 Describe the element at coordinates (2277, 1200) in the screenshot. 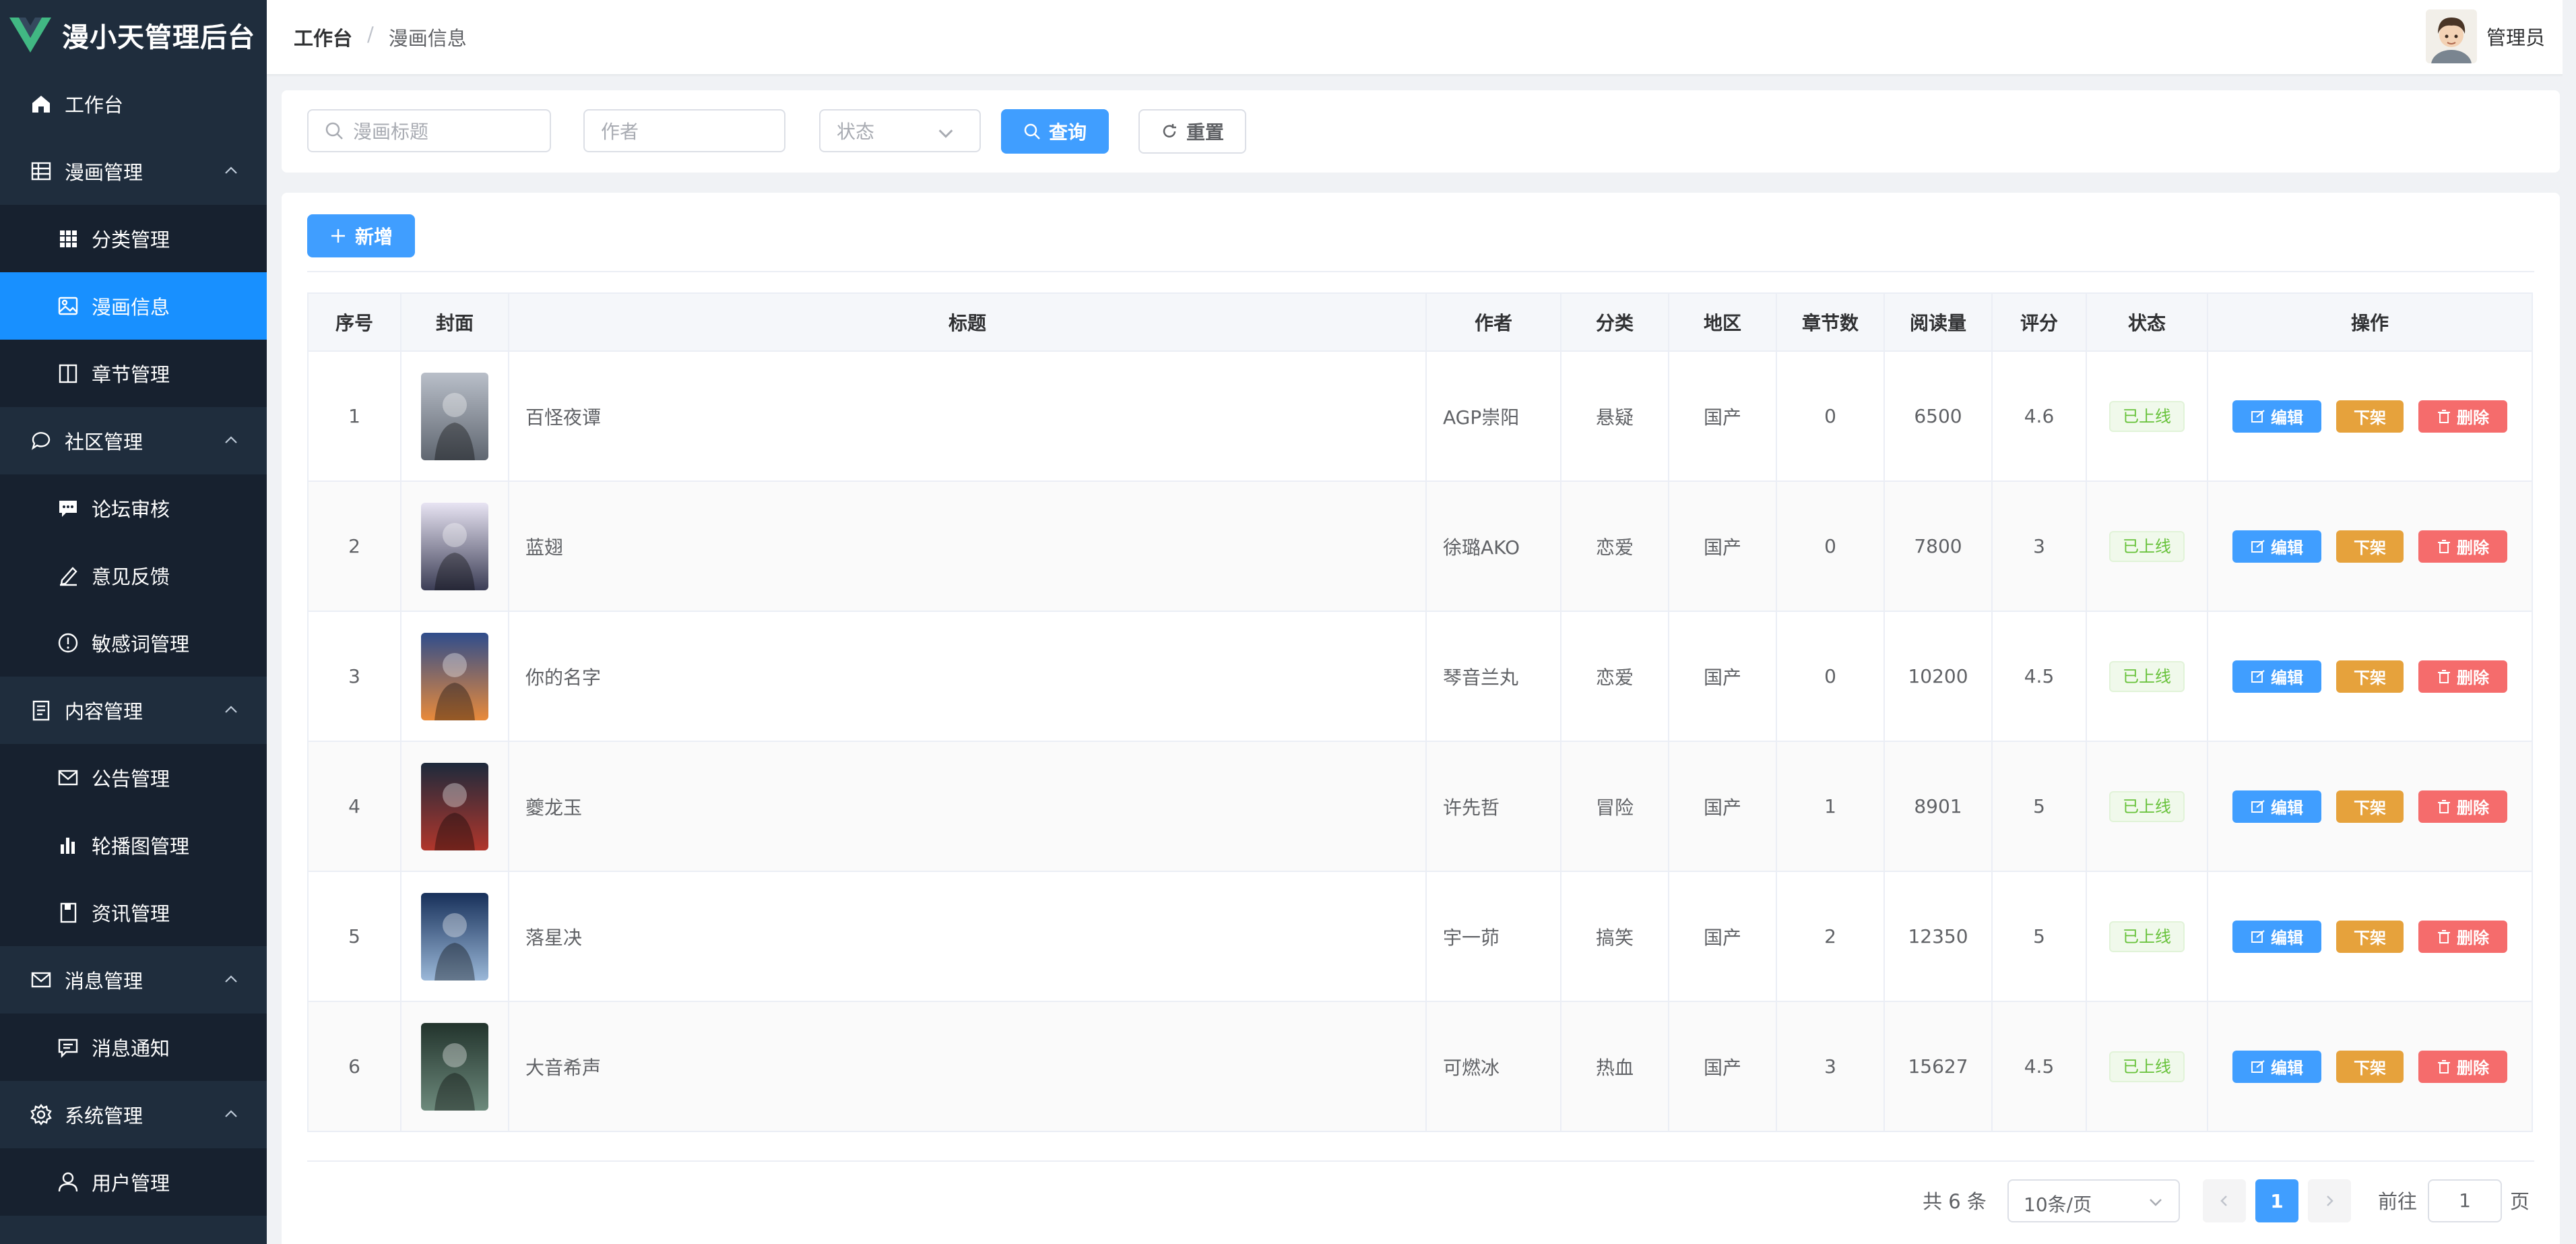

I see `page-number-1: 1` at that location.